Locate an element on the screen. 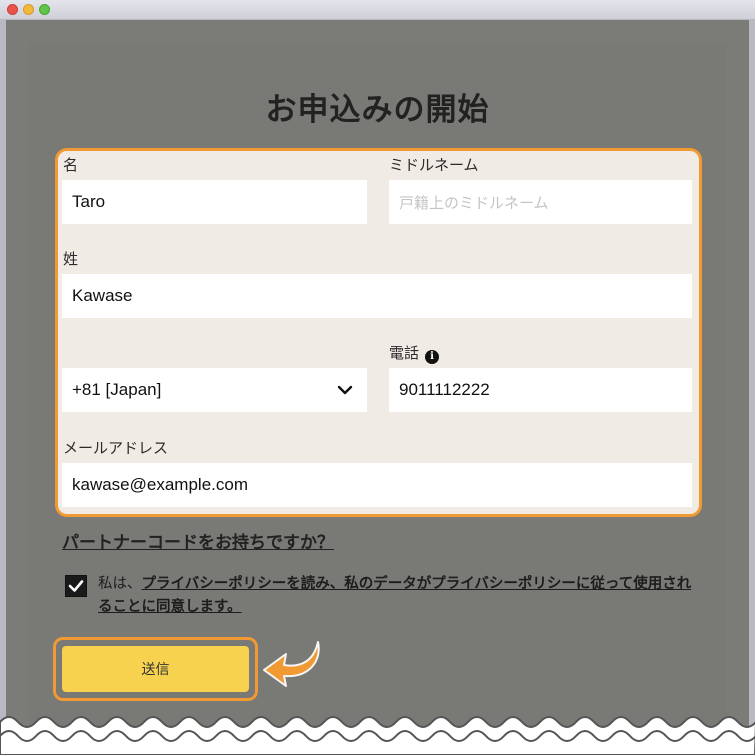  maximize-window-button is located at coordinates (44, 9).